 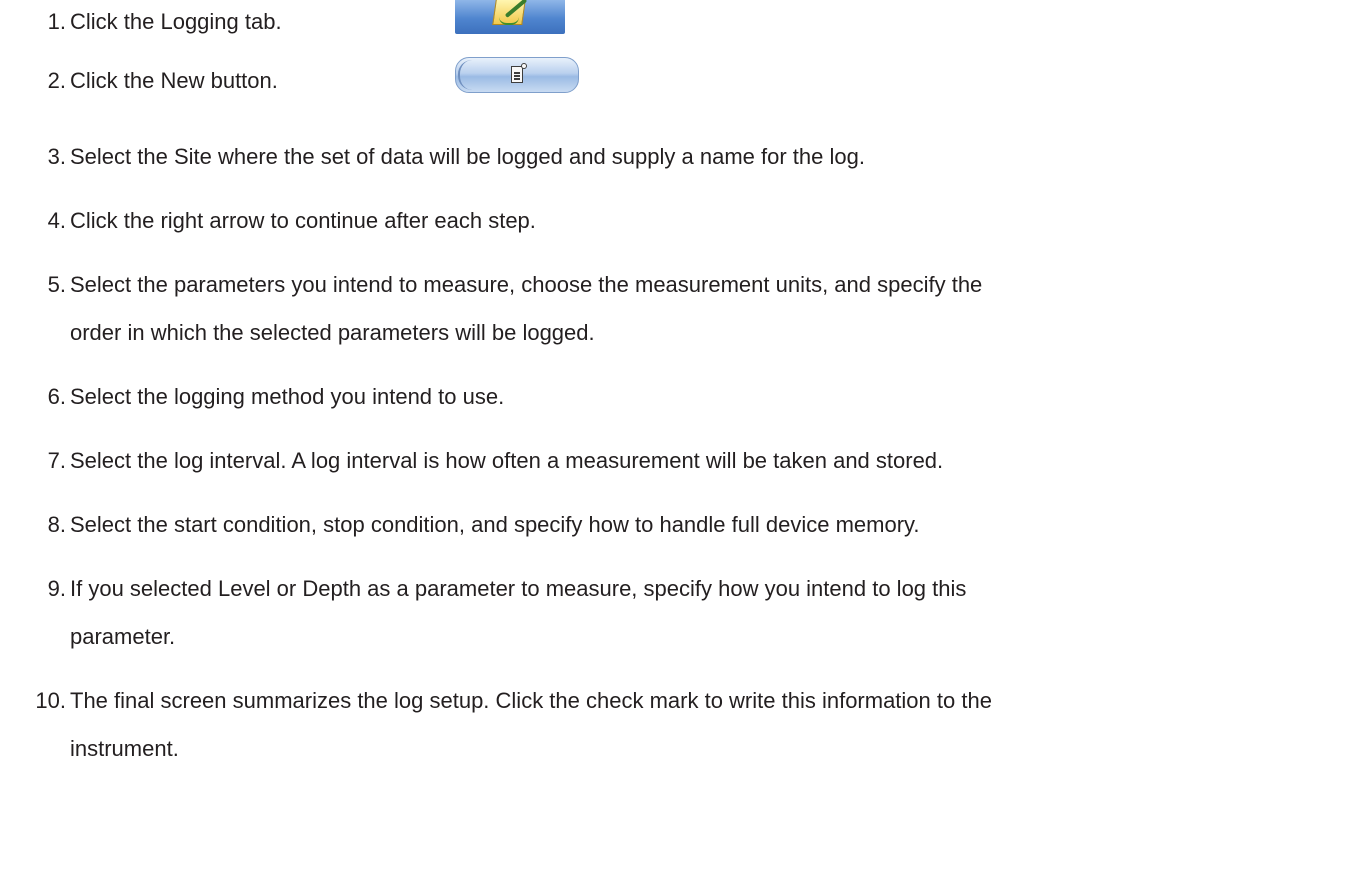 I want to click on step-text-line-2: instrument., so click(x=124, y=748).